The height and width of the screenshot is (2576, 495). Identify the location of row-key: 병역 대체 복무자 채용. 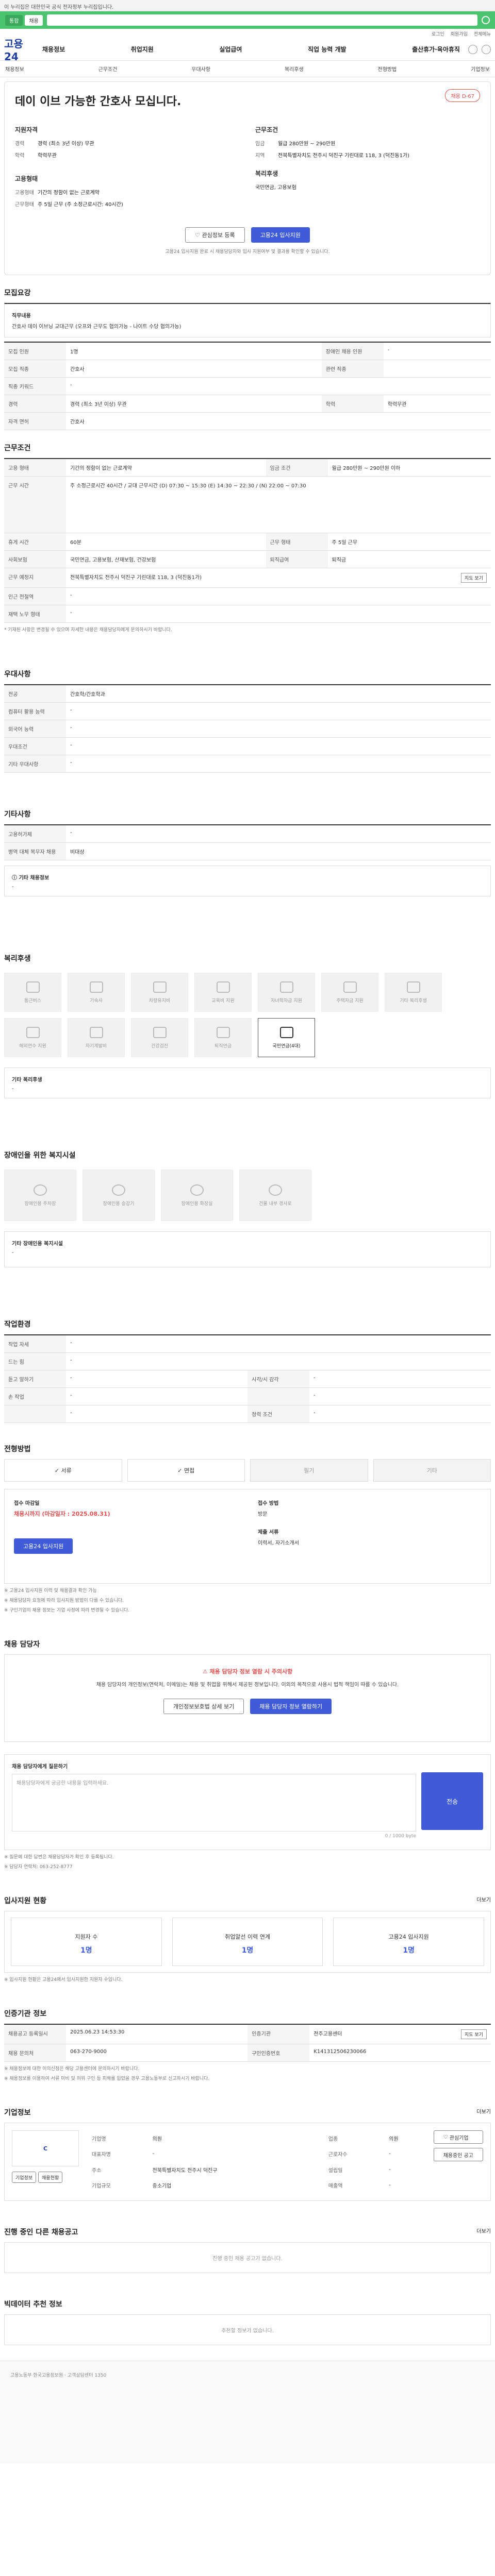
(35, 851).